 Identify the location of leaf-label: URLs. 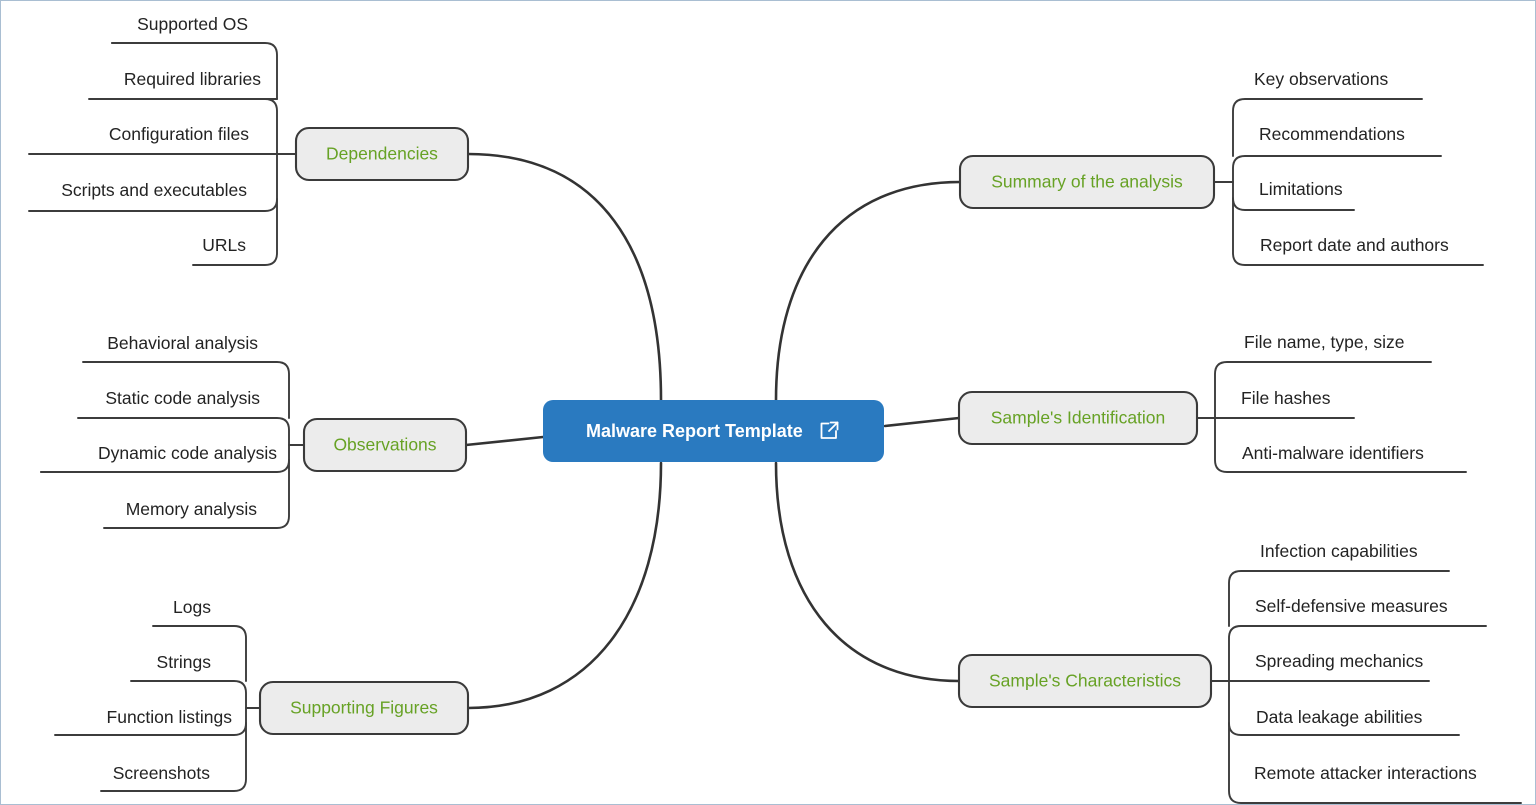
(224, 245).